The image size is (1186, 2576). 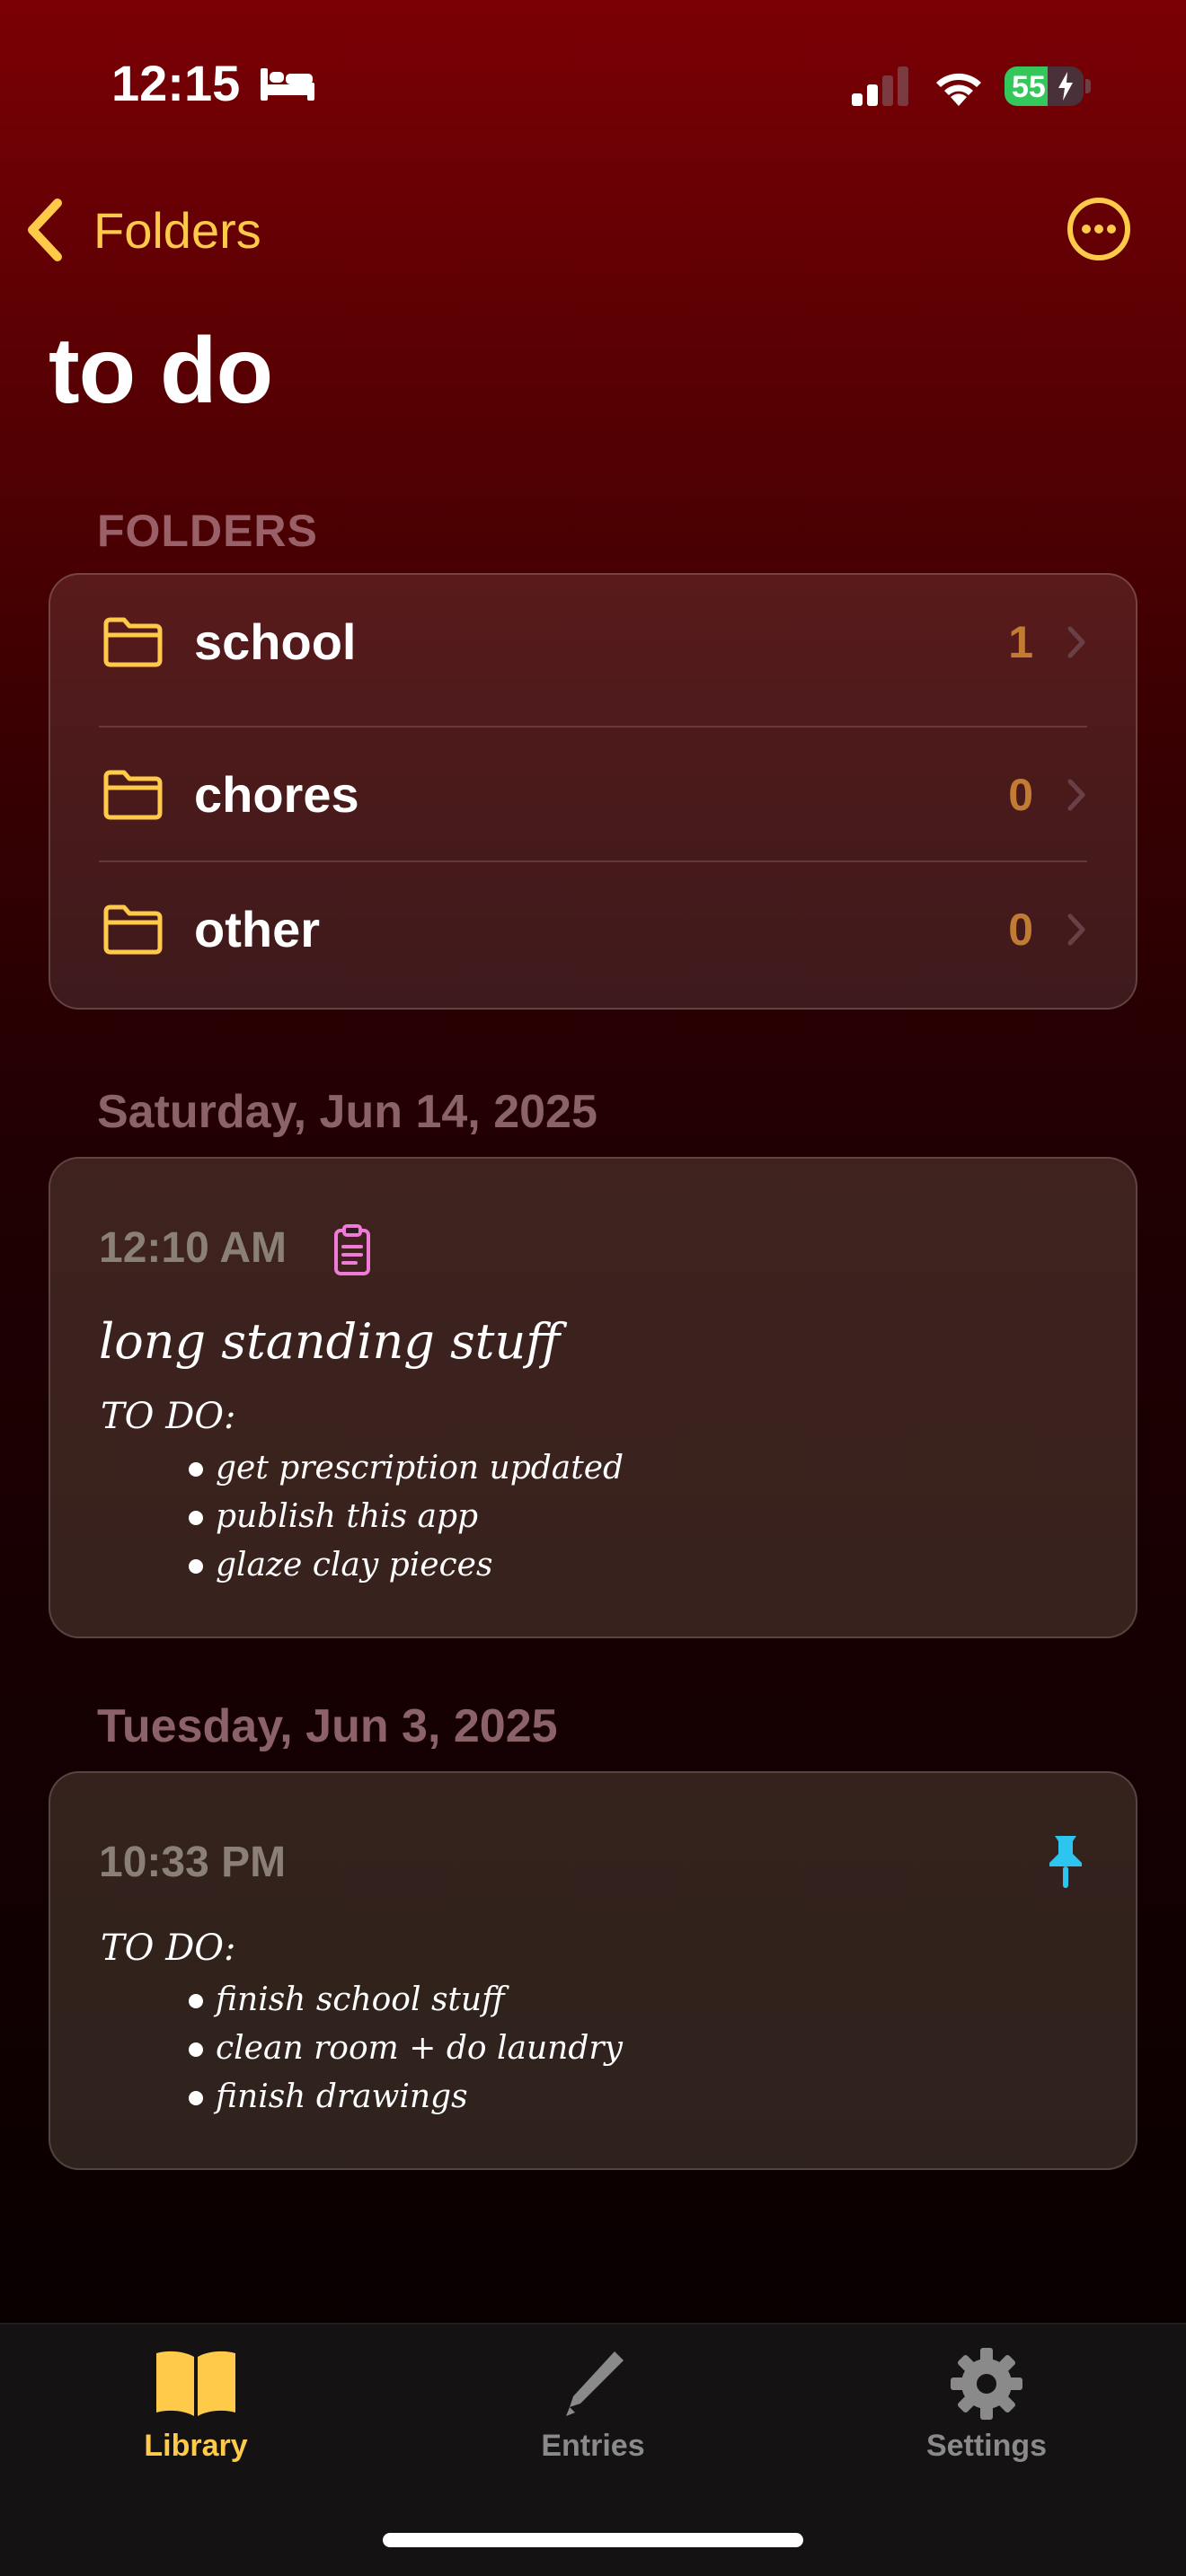 What do you see at coordinates (193, 1248) in the screenshot?
I see `entry-time: 12:10 AM` at bounding box center [193, 1248].